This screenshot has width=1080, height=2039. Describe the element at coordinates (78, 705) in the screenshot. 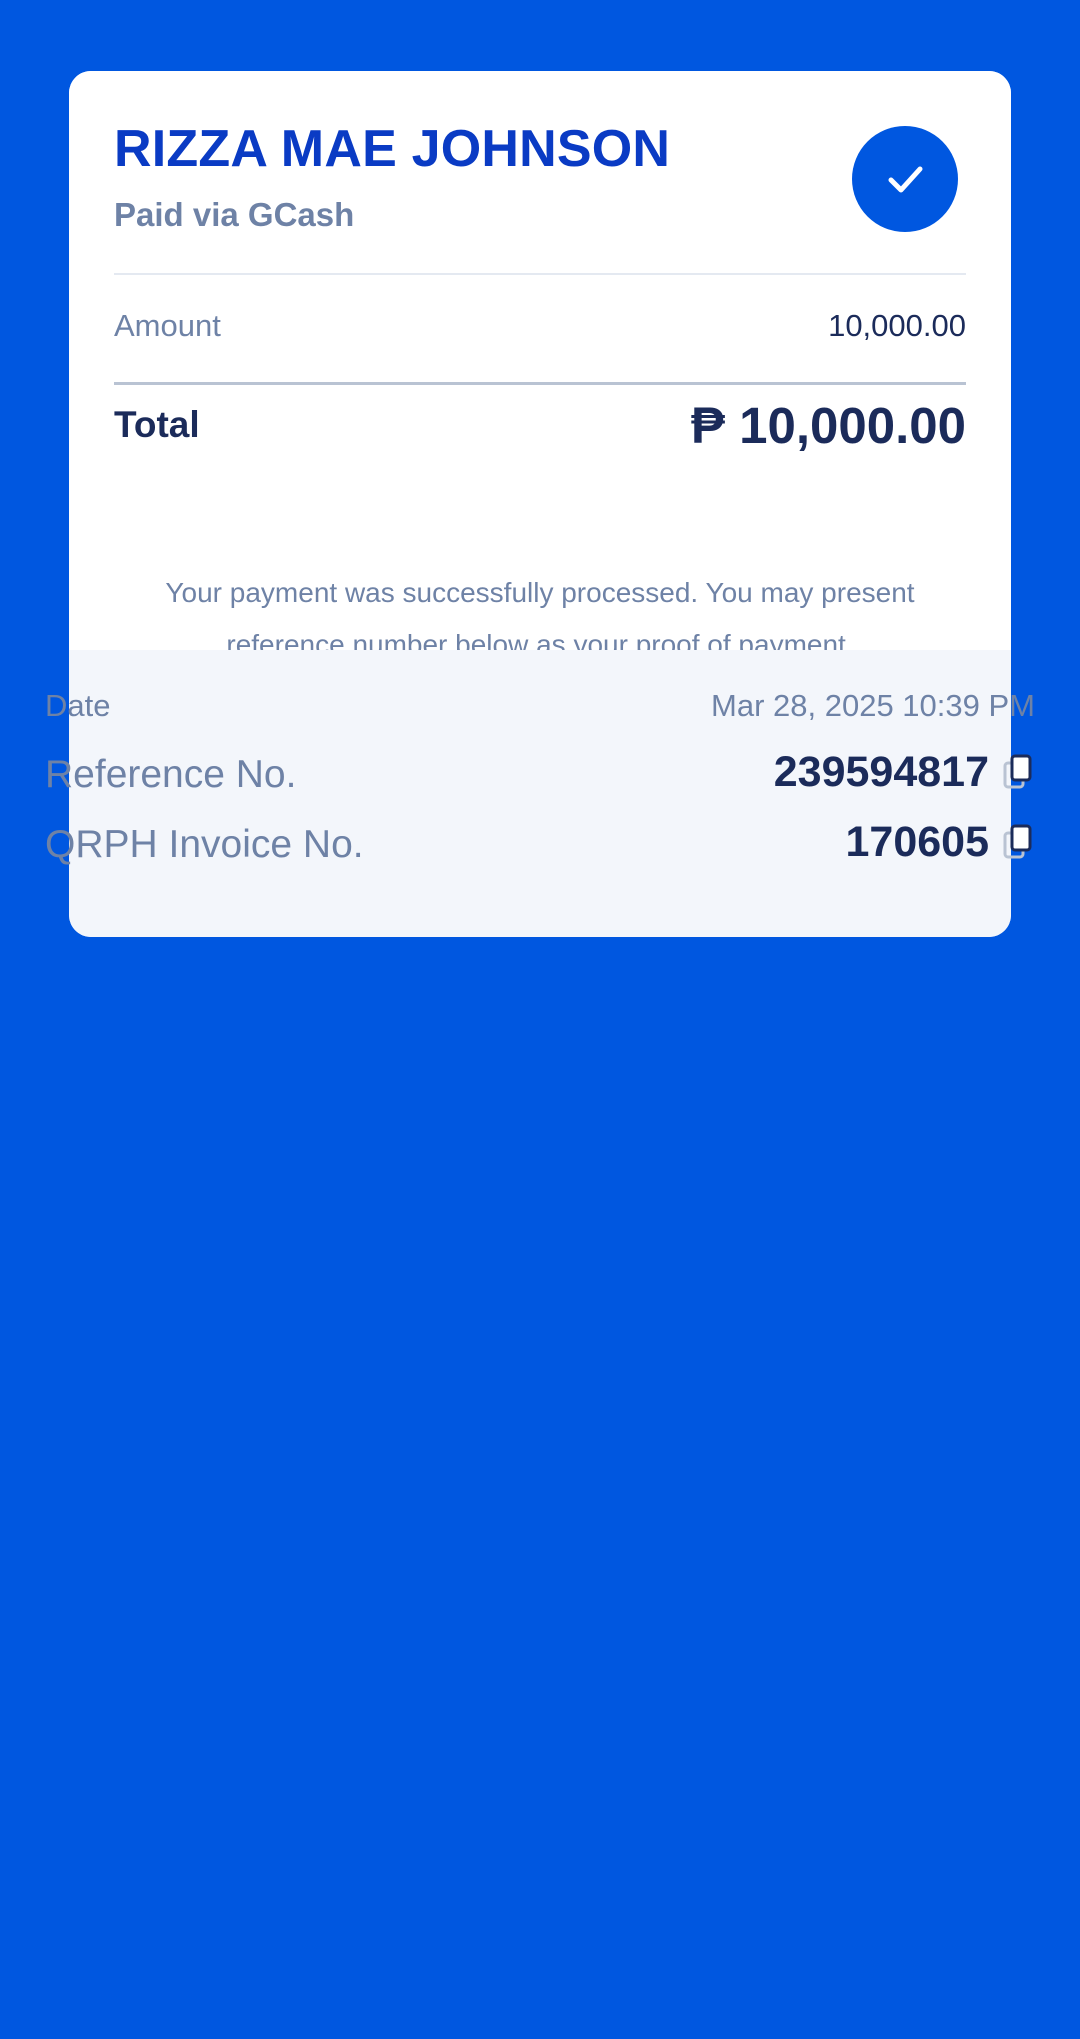

I see `date-label: Date` at that location.